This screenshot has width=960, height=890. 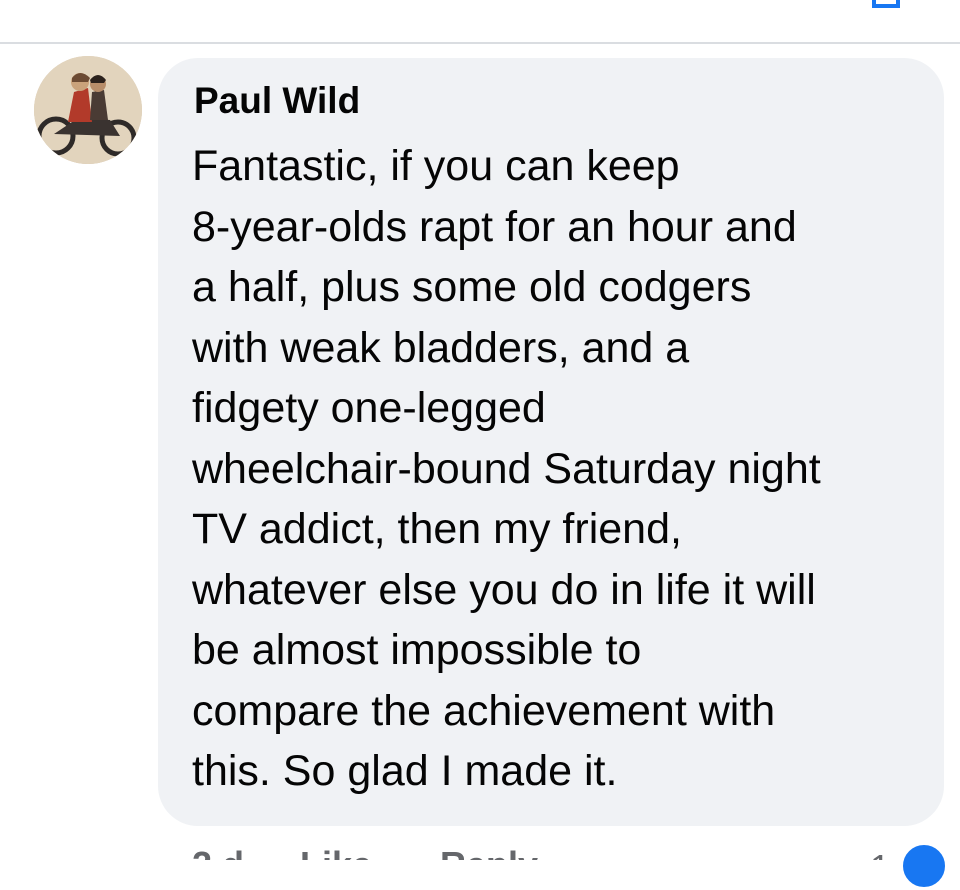 I want to click on avatar, so click(x=88, y=110).